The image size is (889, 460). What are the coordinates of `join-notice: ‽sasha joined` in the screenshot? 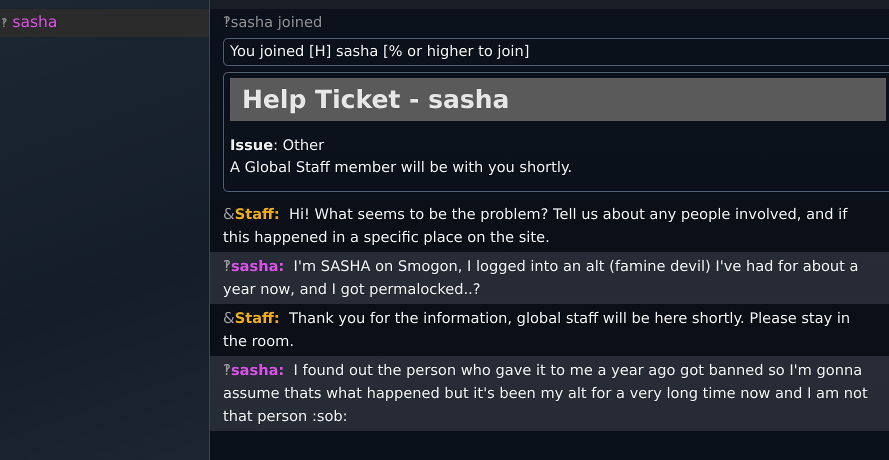 It's located at (273, 23).